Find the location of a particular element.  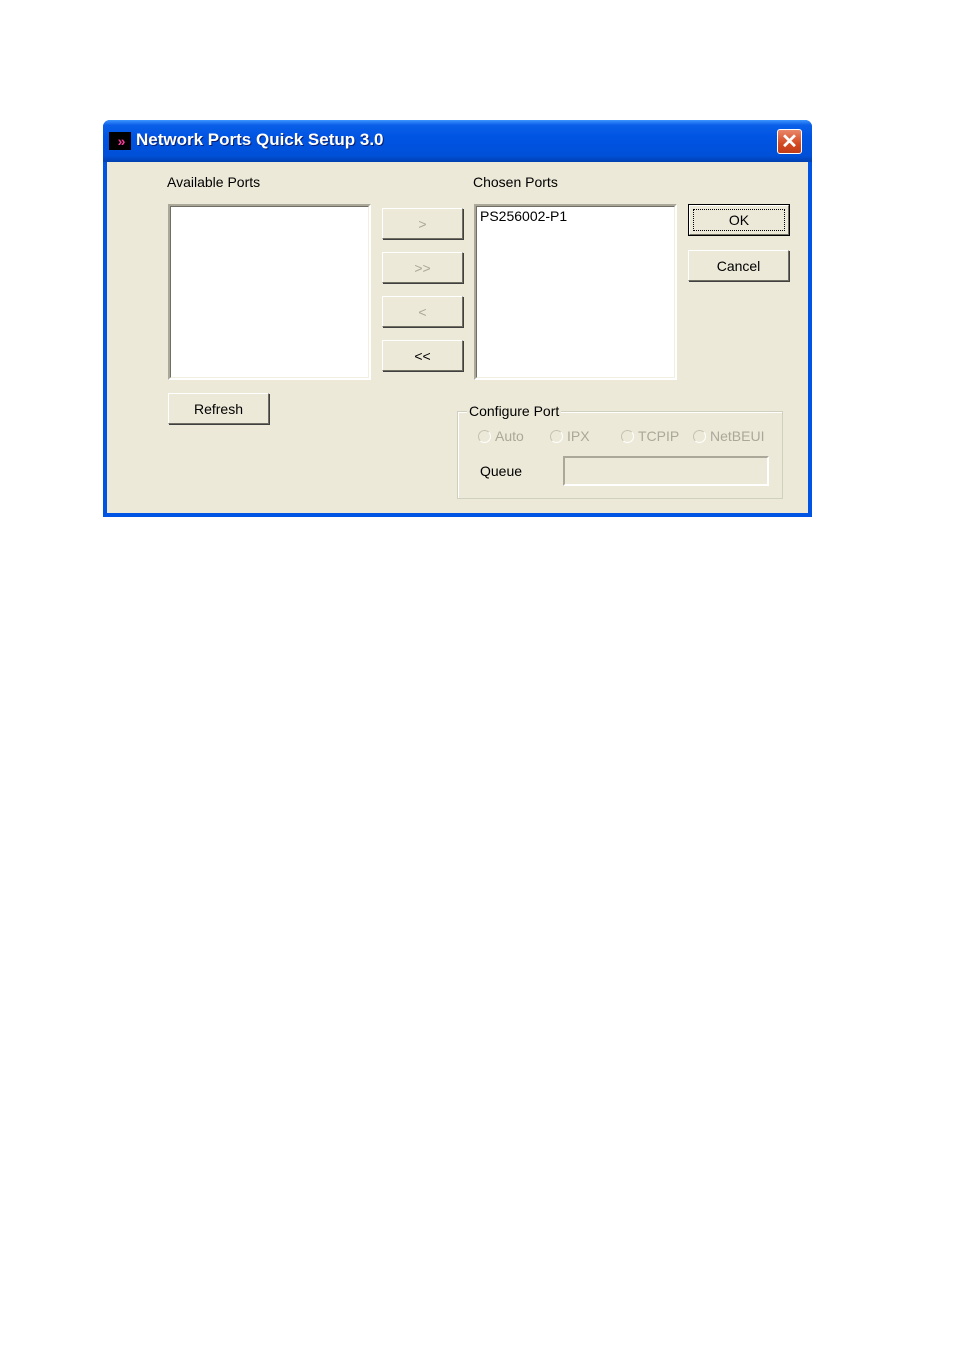

list-item: PS256002-P1 is located at coordinates (523, 216).